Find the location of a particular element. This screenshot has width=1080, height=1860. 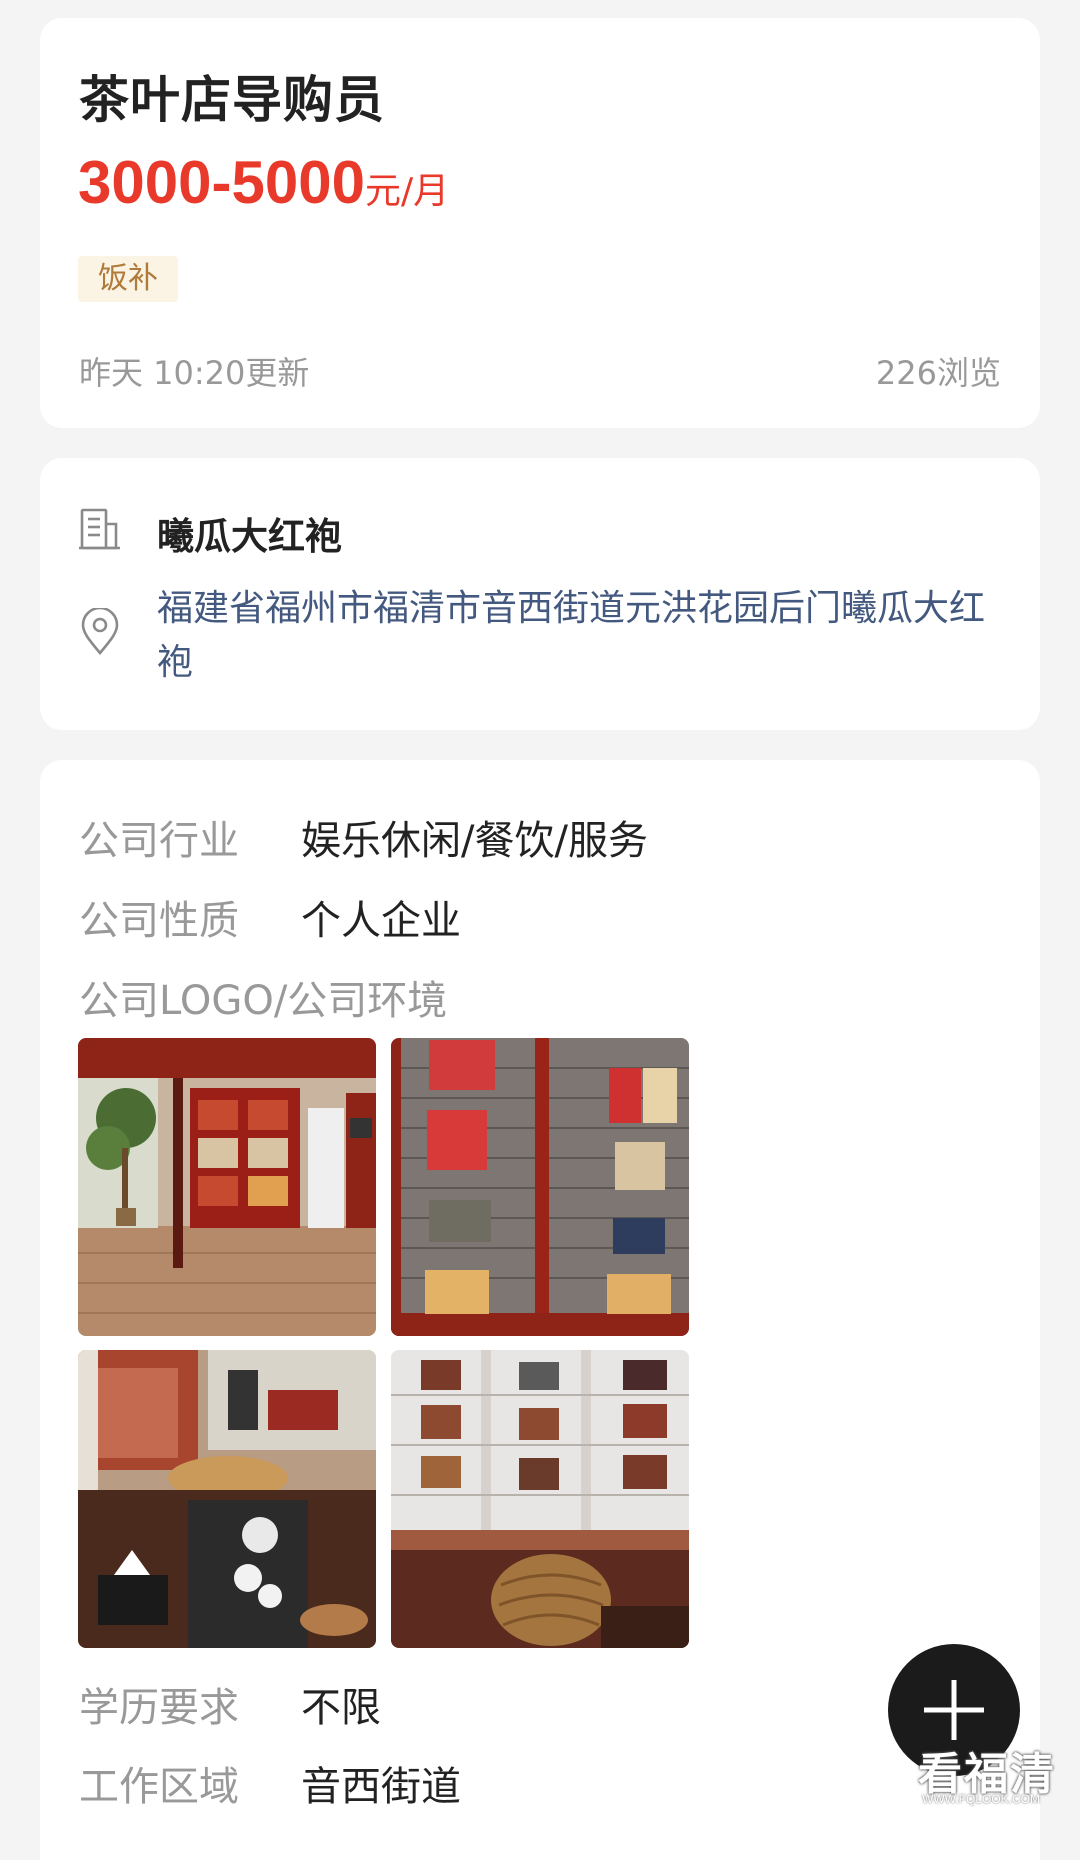

company-name: 曦瓜大红袍 is located at coordinates (249, 533).